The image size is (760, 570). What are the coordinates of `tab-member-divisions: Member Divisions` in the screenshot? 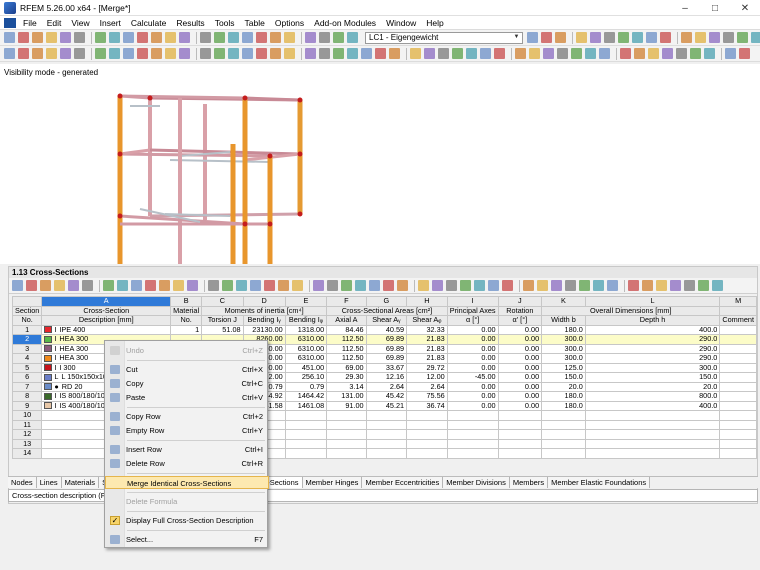 It's located at (476, 482).